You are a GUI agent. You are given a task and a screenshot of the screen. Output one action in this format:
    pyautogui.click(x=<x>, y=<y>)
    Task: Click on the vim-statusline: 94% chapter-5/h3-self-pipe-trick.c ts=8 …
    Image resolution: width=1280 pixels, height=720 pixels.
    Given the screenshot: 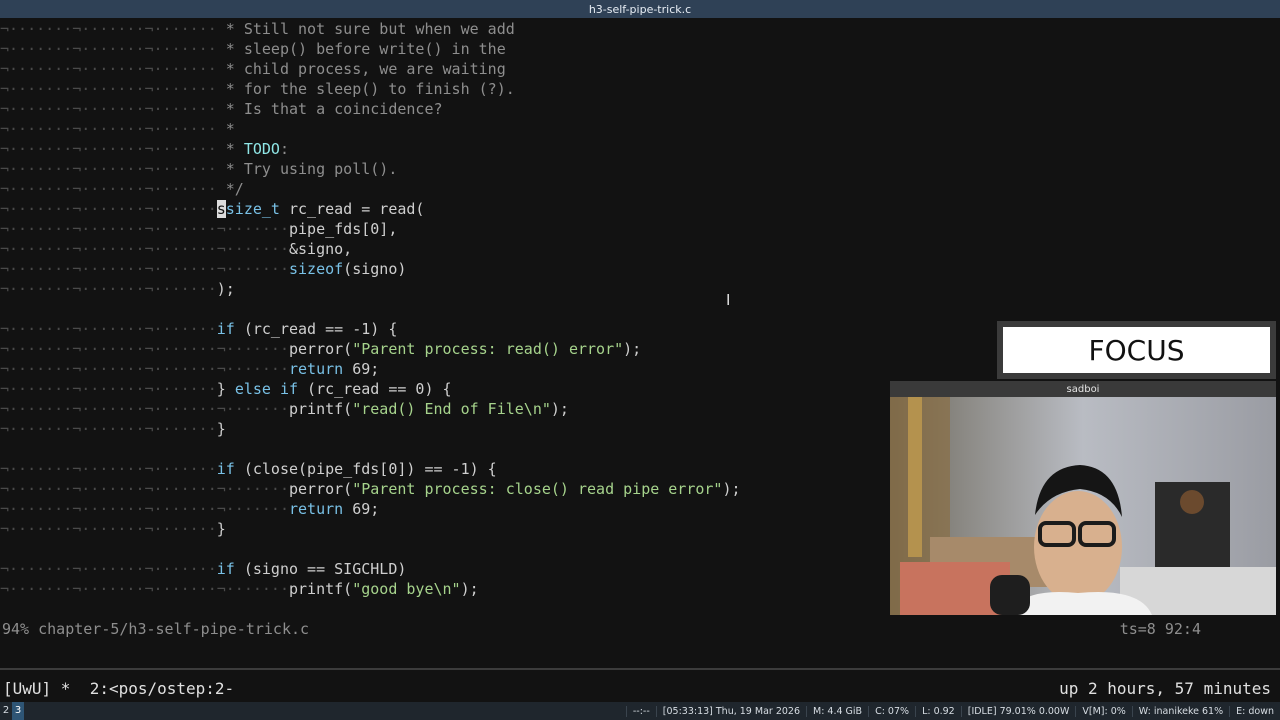 What is the action you would take?
    pyautogui.click(x=640, y=629)
    